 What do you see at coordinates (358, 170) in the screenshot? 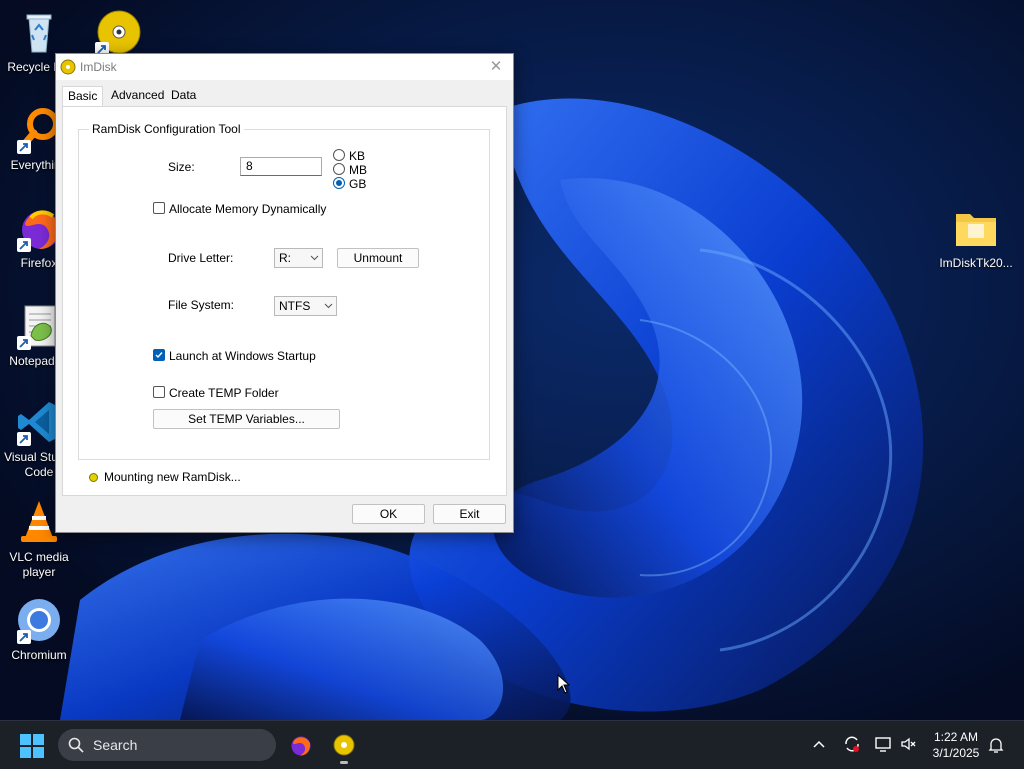
I see `unit-mb-label: MB` at bounding box center [358, 170].